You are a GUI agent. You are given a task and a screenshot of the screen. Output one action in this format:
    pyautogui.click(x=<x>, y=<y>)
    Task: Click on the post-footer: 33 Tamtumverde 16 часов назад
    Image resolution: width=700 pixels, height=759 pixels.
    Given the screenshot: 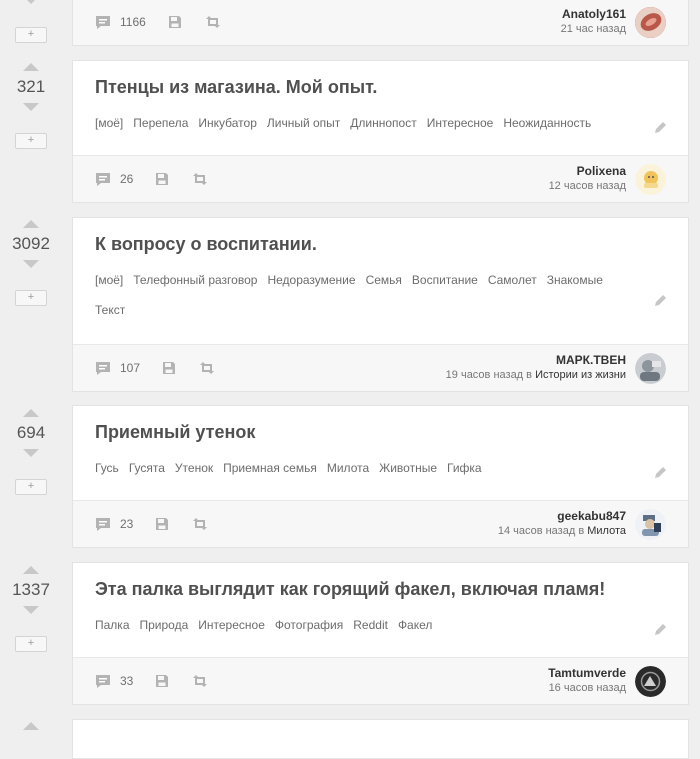 What is the action you would take?
    pyautogui.click(x=380, y=680)
    